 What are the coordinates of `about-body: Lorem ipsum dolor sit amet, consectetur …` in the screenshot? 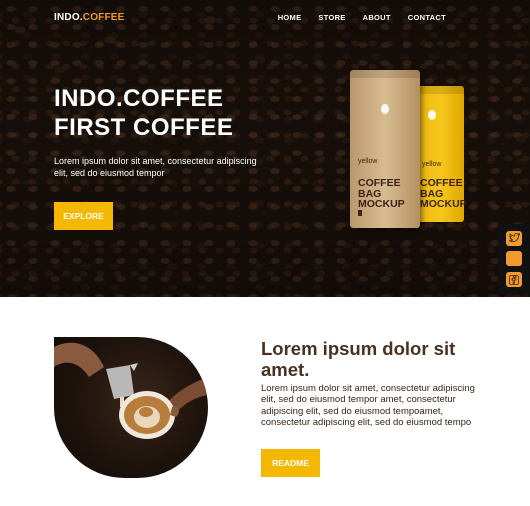 It's located at (368, 406).